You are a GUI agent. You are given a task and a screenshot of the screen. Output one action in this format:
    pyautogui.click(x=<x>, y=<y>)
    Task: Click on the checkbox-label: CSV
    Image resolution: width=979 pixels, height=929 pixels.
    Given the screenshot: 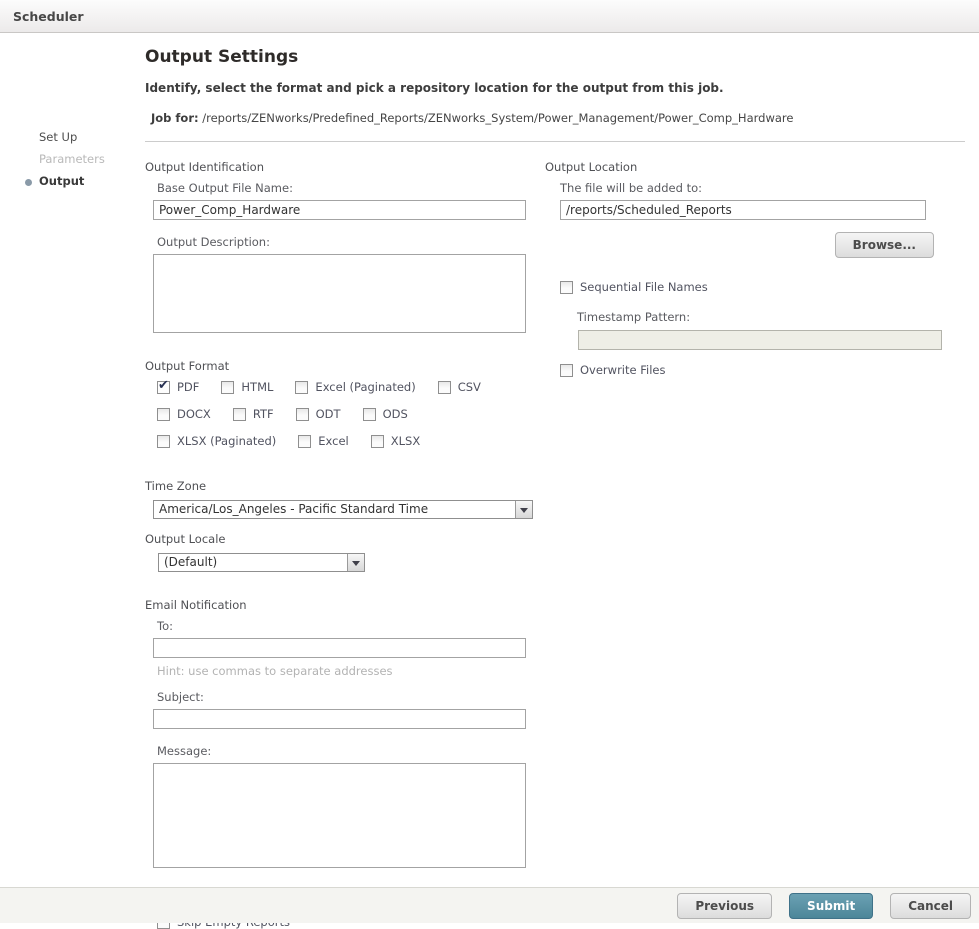 What is the action you would take?
    pyautogui.click(x=469, y=387)
    